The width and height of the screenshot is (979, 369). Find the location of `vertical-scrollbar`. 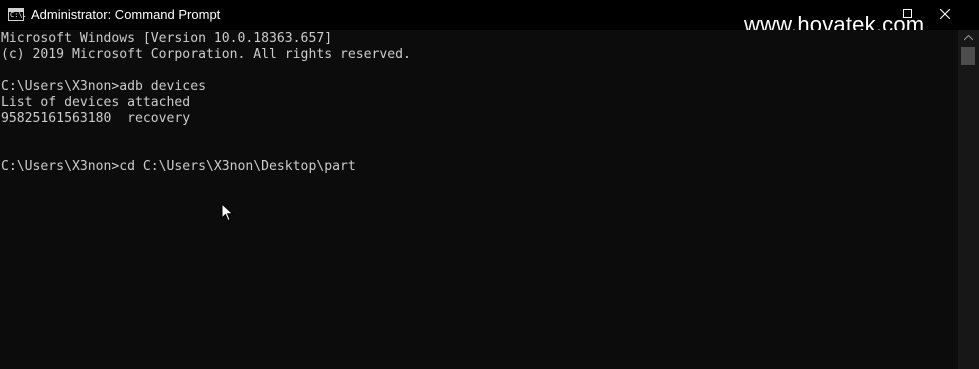

vertical-scrollbar is located at coordinates (968, 199).